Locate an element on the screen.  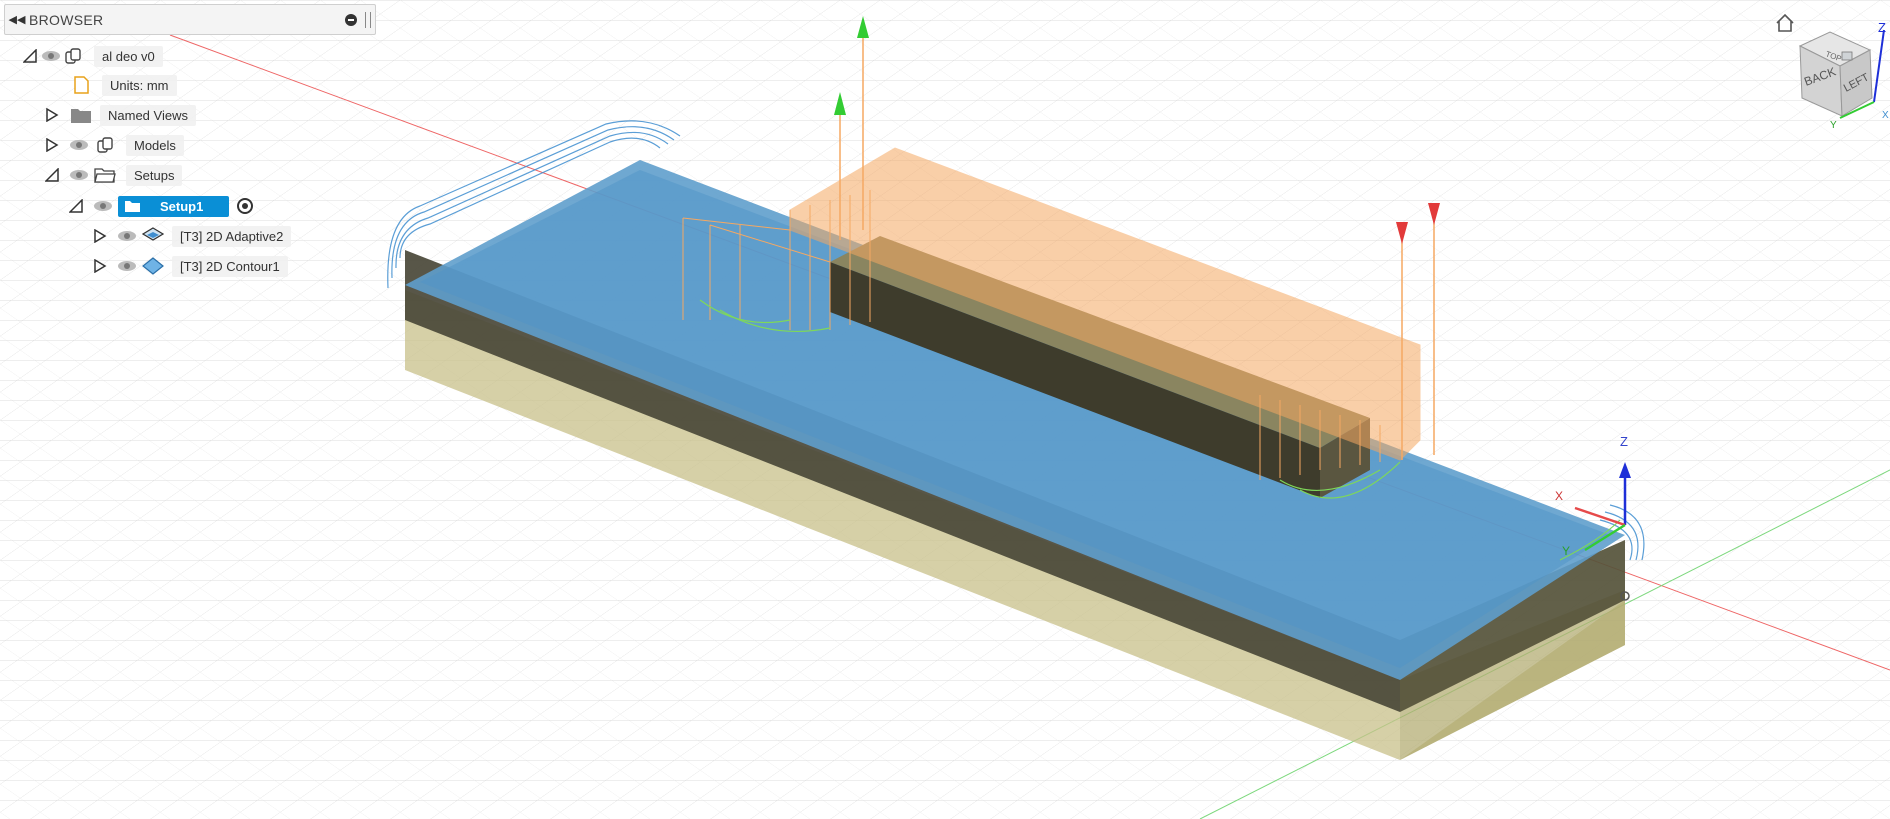
tree-node-label: Setups is located at coordinates (154, 175).